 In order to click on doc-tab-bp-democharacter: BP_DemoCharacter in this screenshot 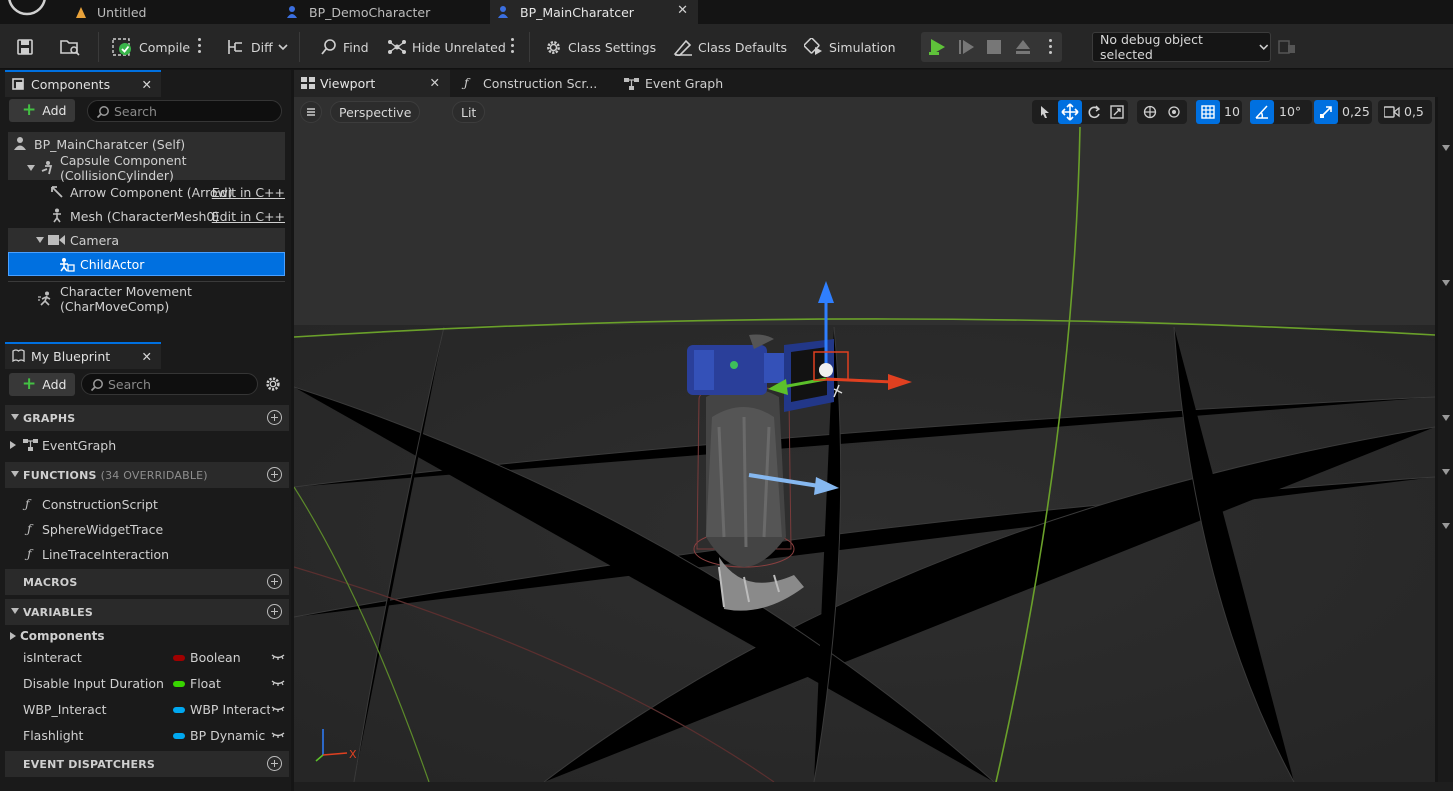, I will do `click(387, 12)`.